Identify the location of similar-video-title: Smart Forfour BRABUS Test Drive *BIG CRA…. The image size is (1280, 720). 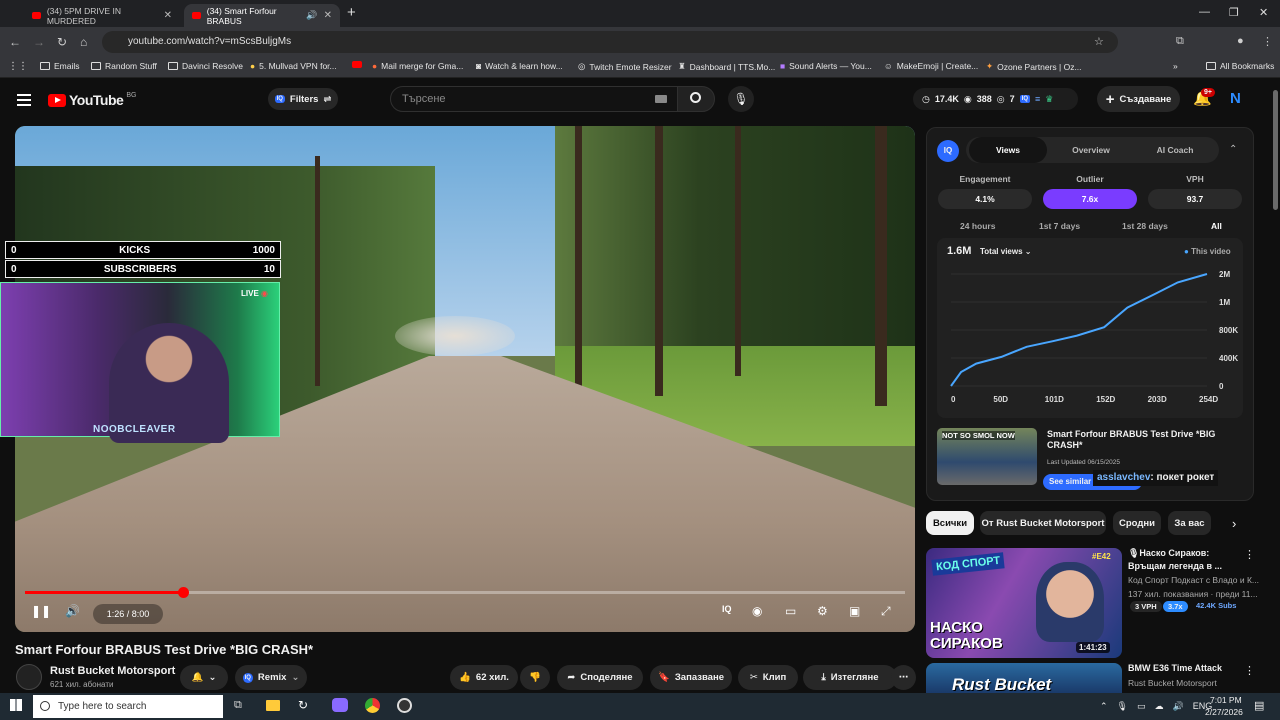
(1147, 440).